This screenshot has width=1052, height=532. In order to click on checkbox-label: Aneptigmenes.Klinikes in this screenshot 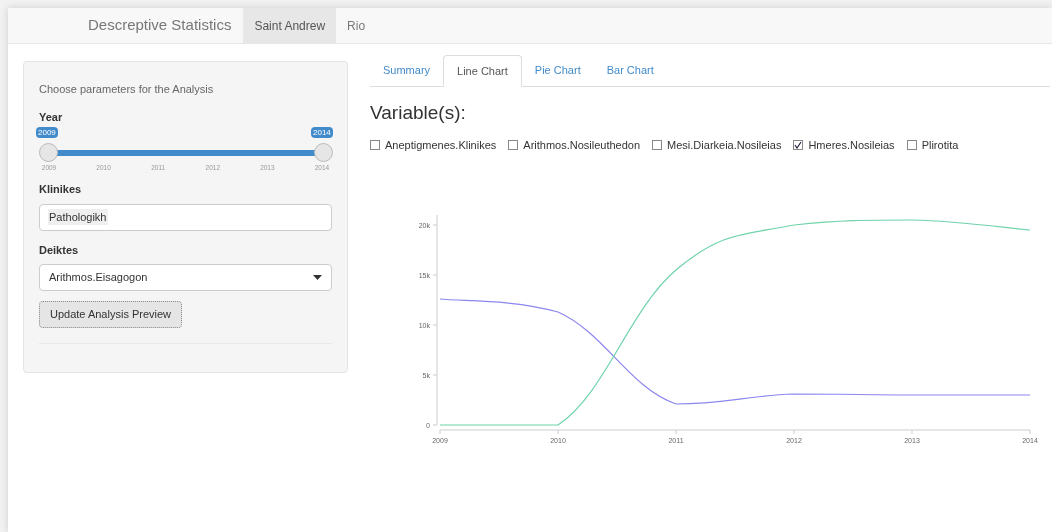, I will do `click(441, 145)`.